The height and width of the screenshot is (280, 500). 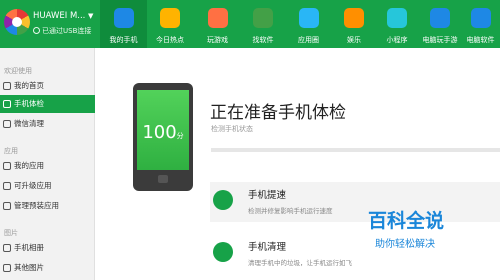 I want to click on sidebar-item-upgradable: 可升级应用, so click(x=47, y=186).